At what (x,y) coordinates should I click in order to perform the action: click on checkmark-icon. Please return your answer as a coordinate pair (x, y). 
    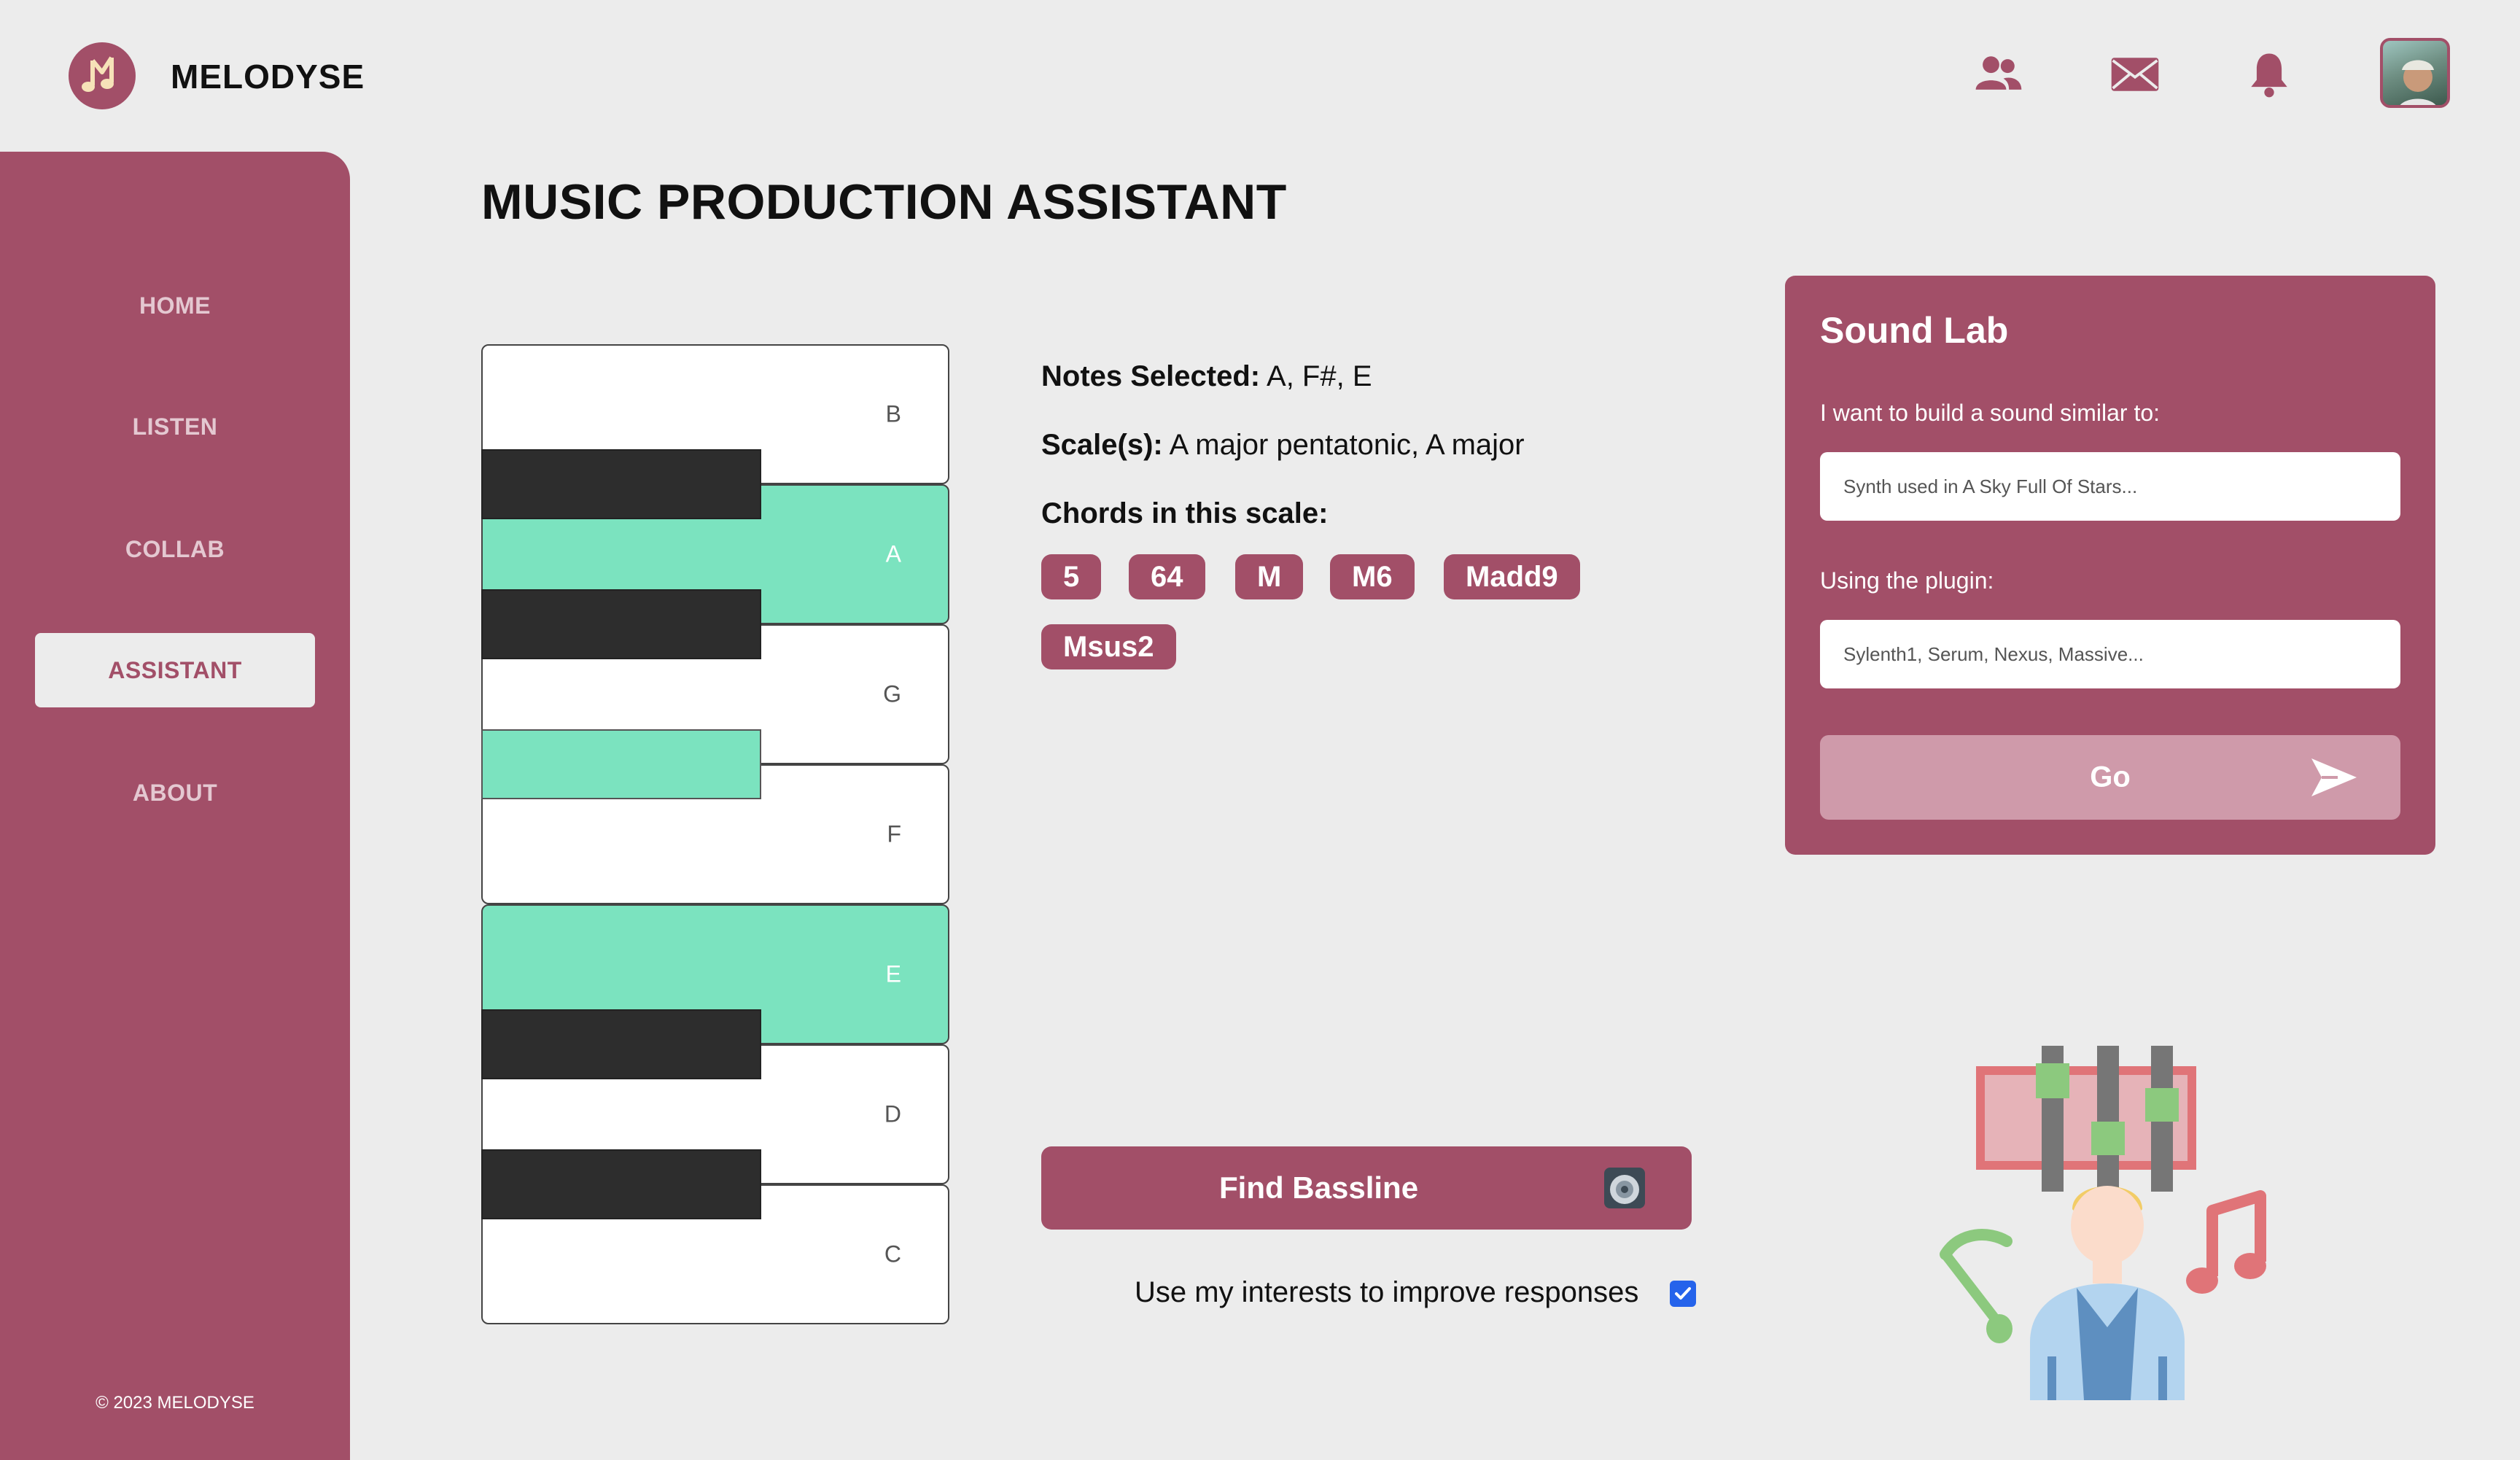
    Looking at the image, I should click on (1683, 1293).